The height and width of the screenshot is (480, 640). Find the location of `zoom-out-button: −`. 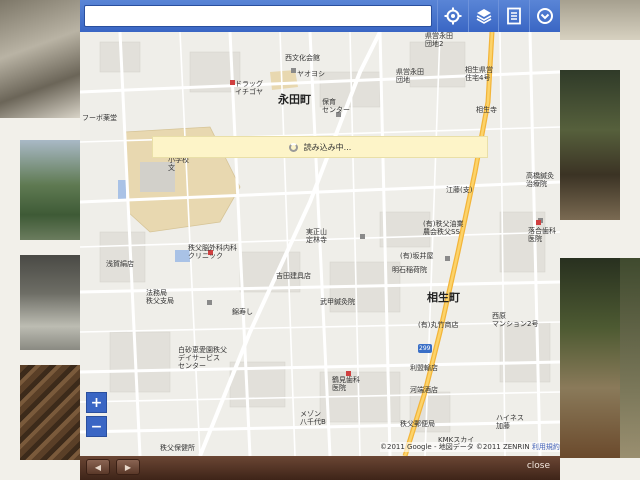

zoom-out-button: − is located at coordinates (96, 426).